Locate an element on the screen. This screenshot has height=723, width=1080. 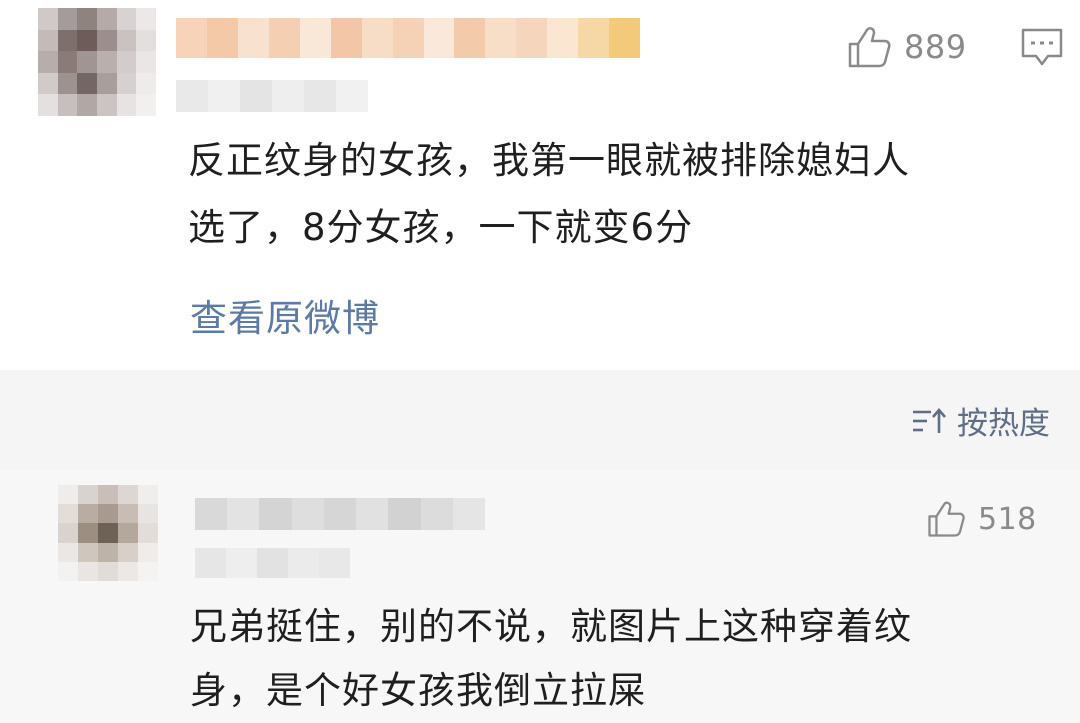
comment-text-line: 选了，8分女孩，一下就变6分 is located at coordinates (441, 227).